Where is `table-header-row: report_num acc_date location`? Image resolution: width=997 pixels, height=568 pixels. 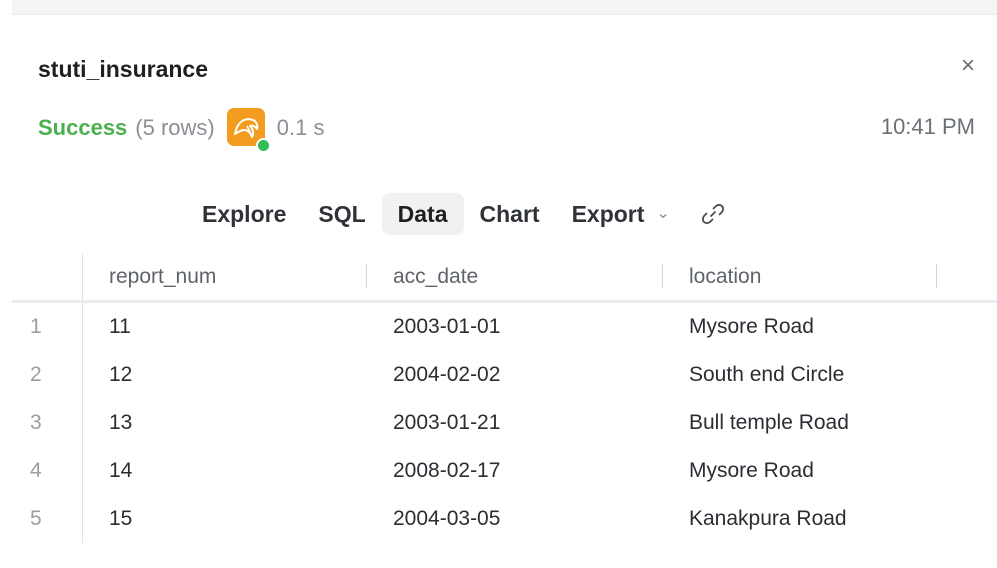 table-header-row: report_num acc_date location is located at coordinates (504, 278).